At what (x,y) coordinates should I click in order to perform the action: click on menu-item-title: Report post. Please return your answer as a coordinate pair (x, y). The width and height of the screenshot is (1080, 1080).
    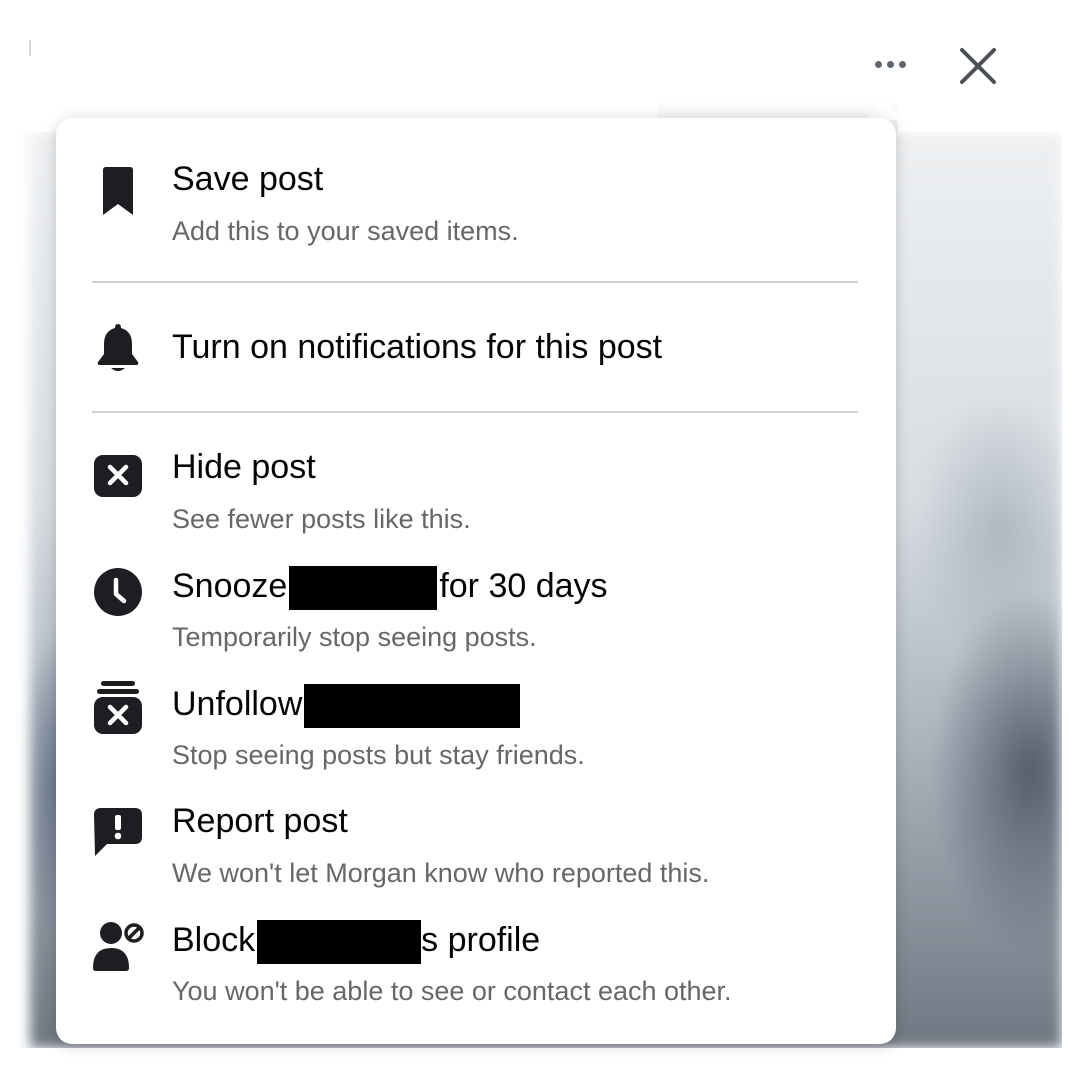
    Looking at the image, I should click on (260, 821).